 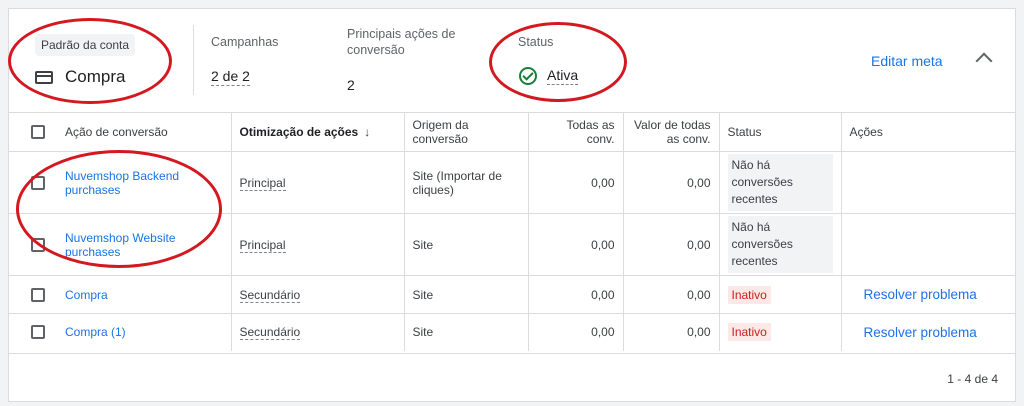 What do you see at coordinates (144, 132) in the screenshot?
I see `header-action: Ação de conversão` at bounding box center [144, 132].